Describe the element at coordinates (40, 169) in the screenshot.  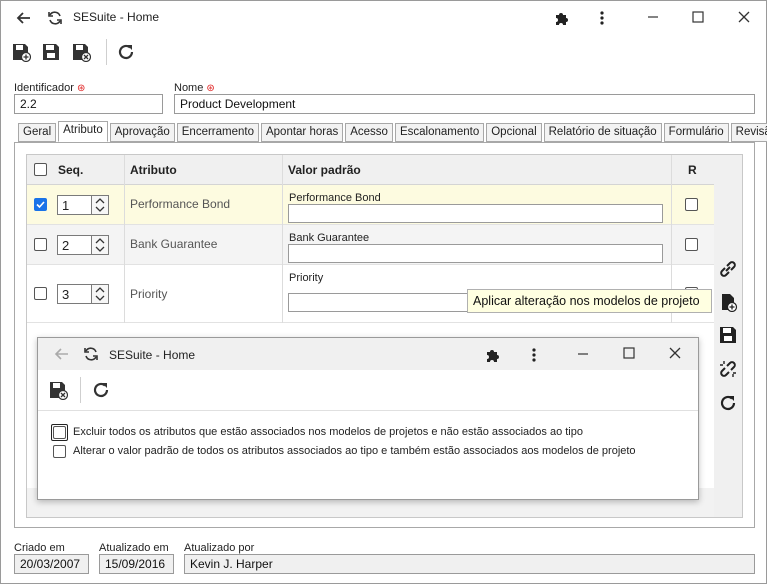
I see `select-all-checkbox` at that location.